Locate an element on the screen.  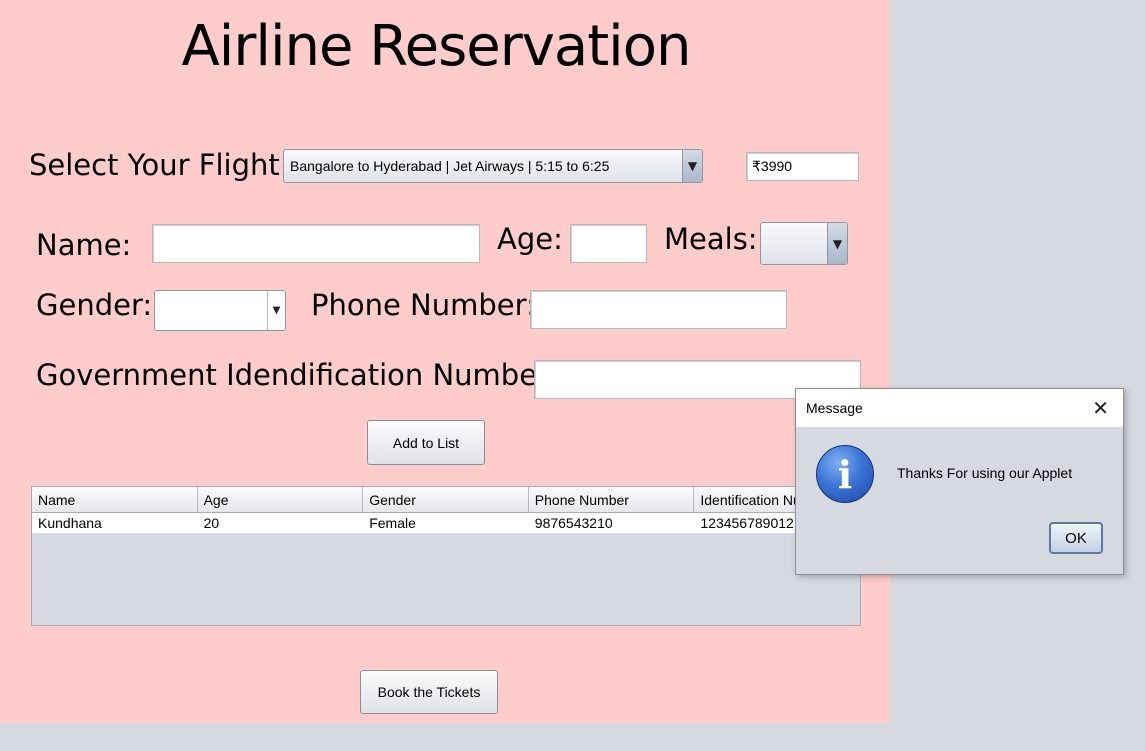
flight-label: Select Your Flight: is located at coordinates (159, 165).